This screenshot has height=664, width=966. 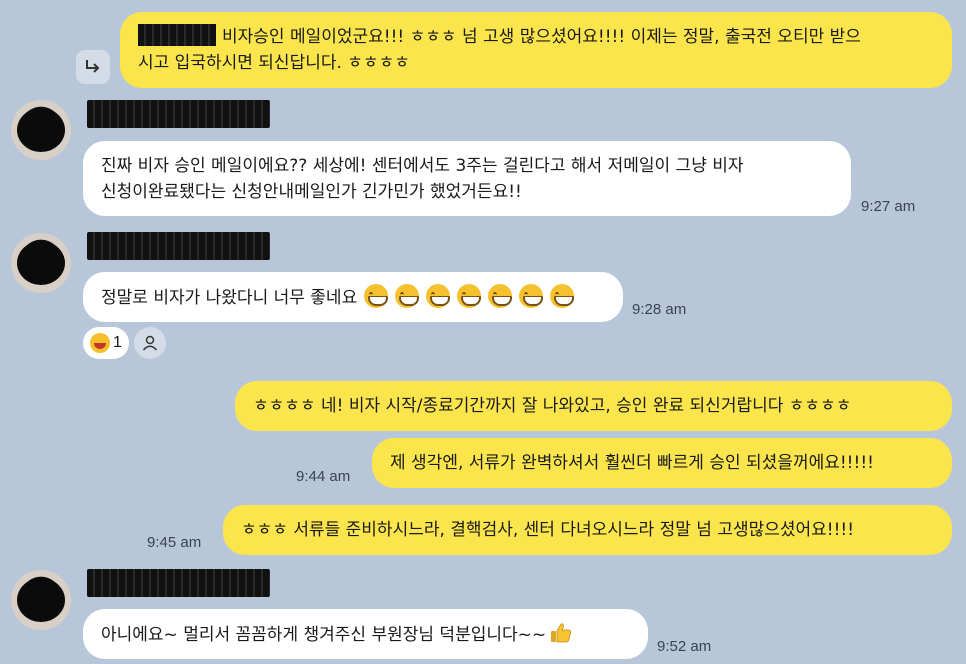 I want to click on message-bubble-incoming: 아니에요~ 멀리서 꼼꼼하게 챙겨주신 부원장님 덕분입니다~~, so click(x=365, y=634).